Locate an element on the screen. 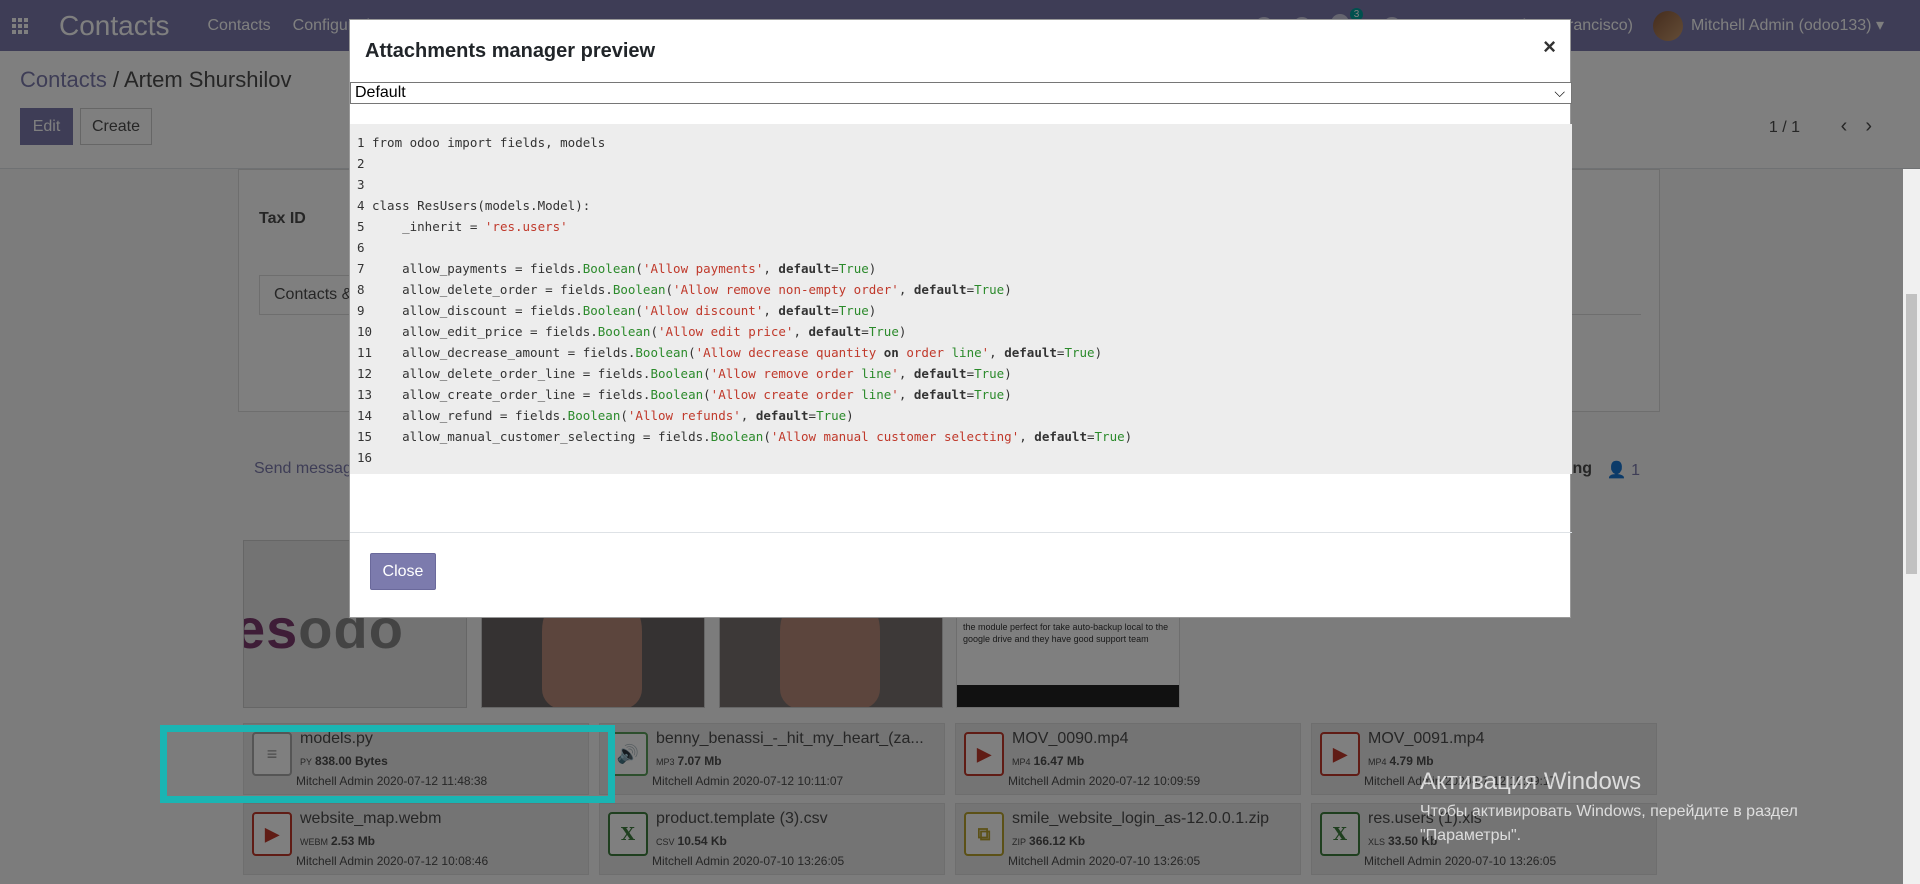 The height and width of the screenshot is (884, 1920). code-line: 3 is located at coordinates (961, 184).